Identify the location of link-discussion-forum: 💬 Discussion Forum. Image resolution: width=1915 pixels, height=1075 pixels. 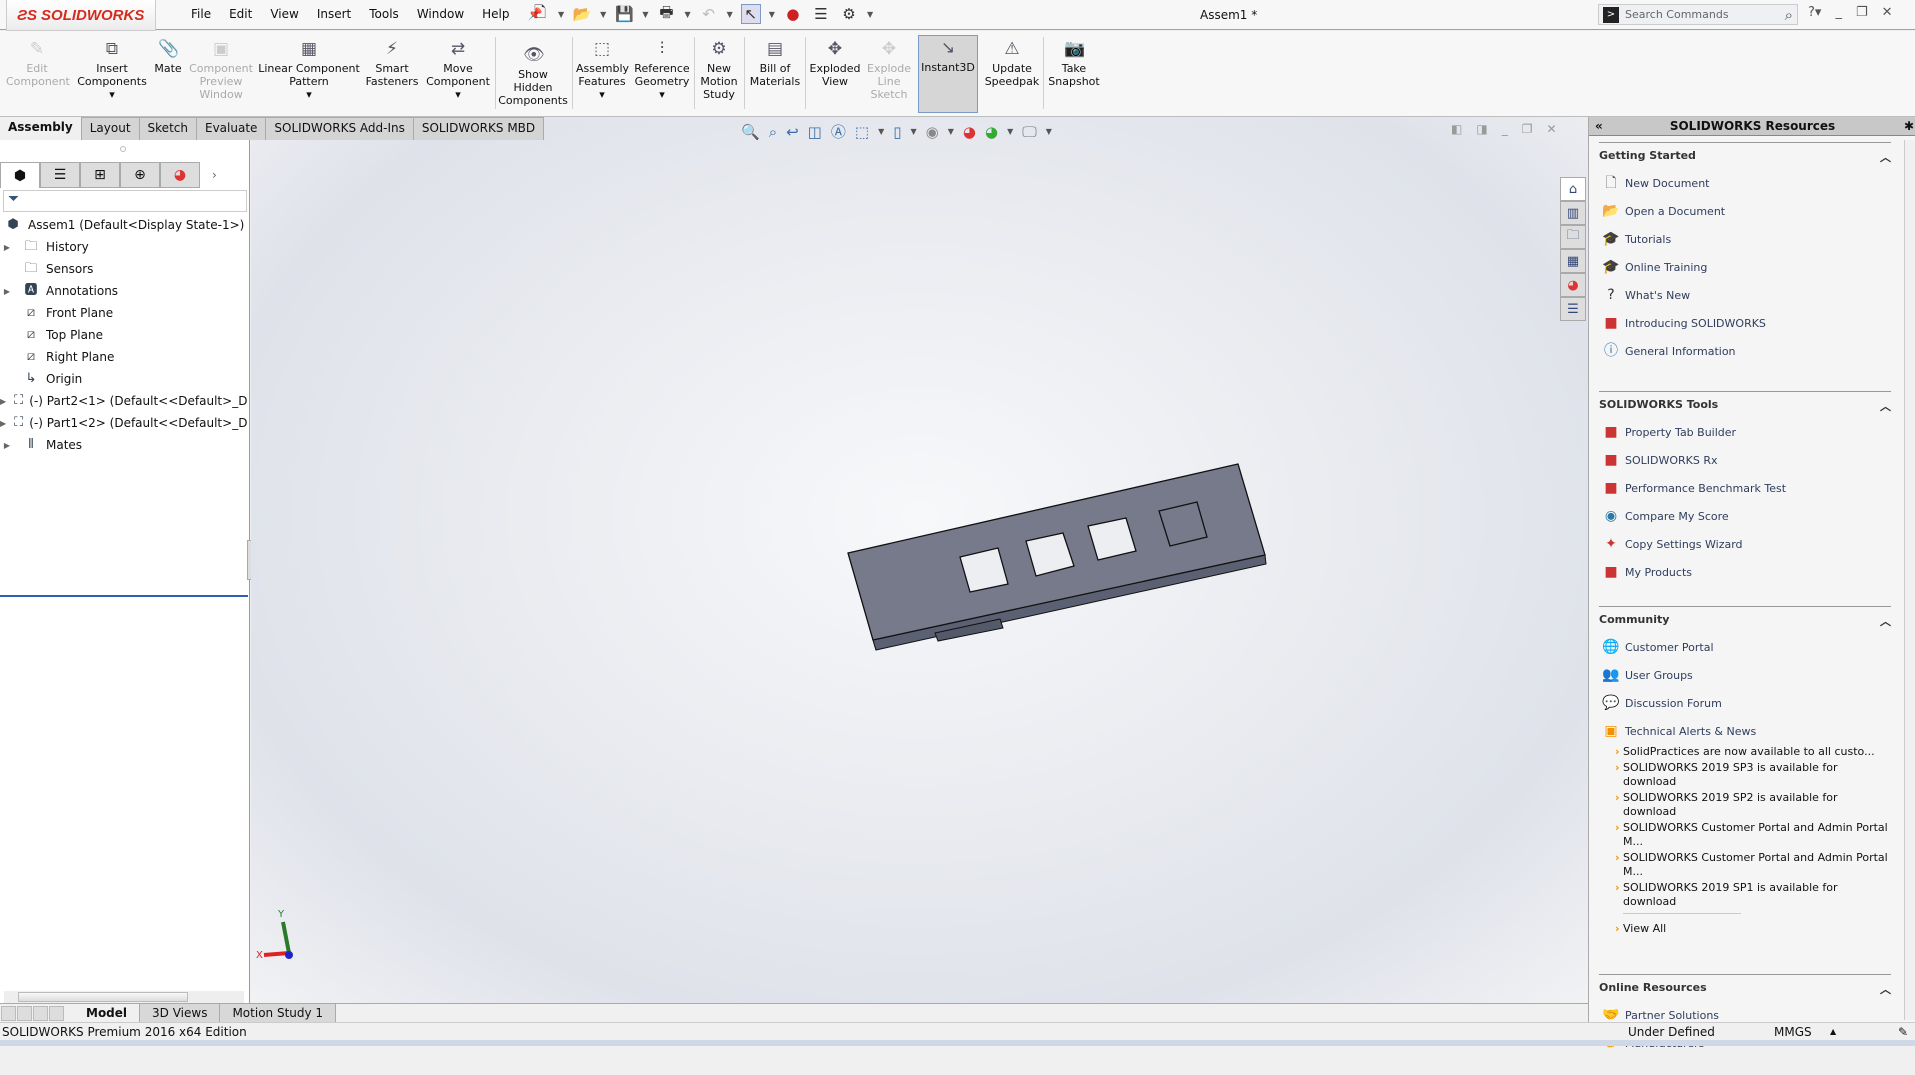
(1745, 703).